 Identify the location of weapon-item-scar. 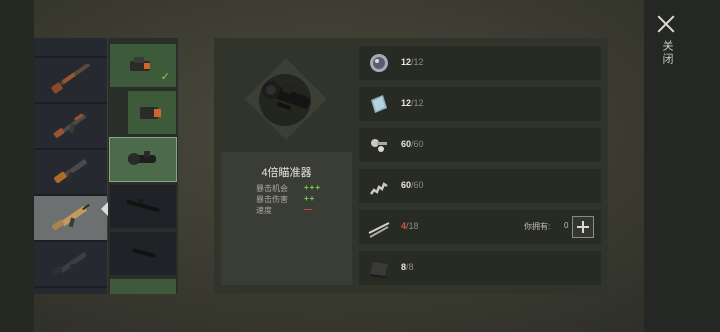
(70, 219).